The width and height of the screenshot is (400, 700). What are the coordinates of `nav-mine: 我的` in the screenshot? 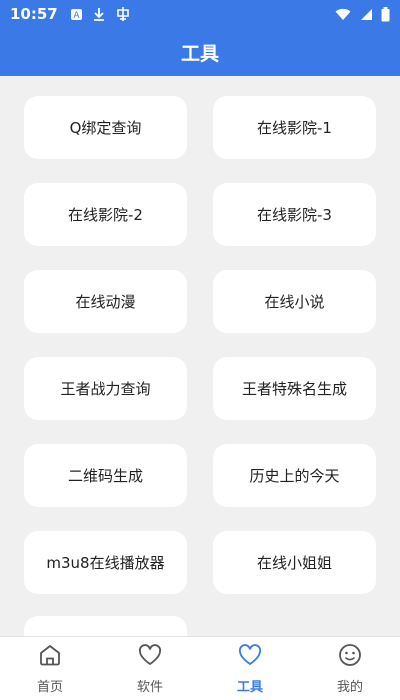 It's located at (350, 668).